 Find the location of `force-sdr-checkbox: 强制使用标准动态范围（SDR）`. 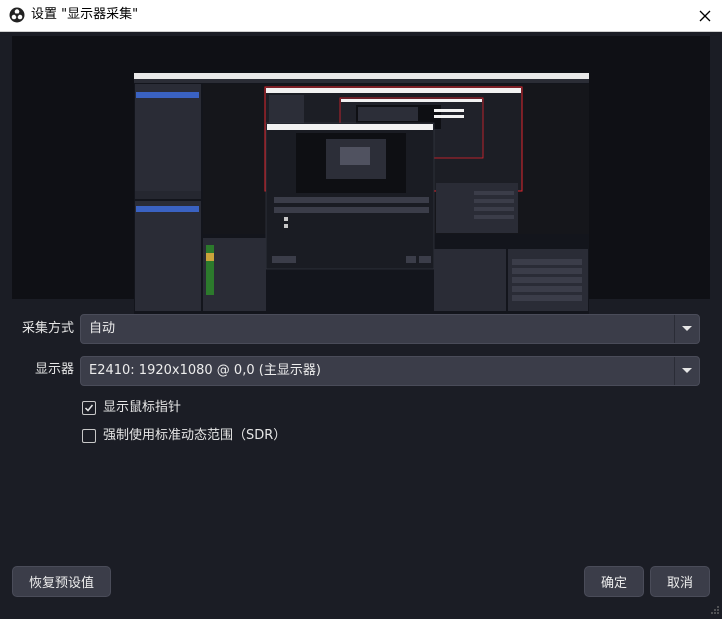

force-sdr-checkbox: 强制使用标准动态范围（SDR） is located at coordinates (184, 436).